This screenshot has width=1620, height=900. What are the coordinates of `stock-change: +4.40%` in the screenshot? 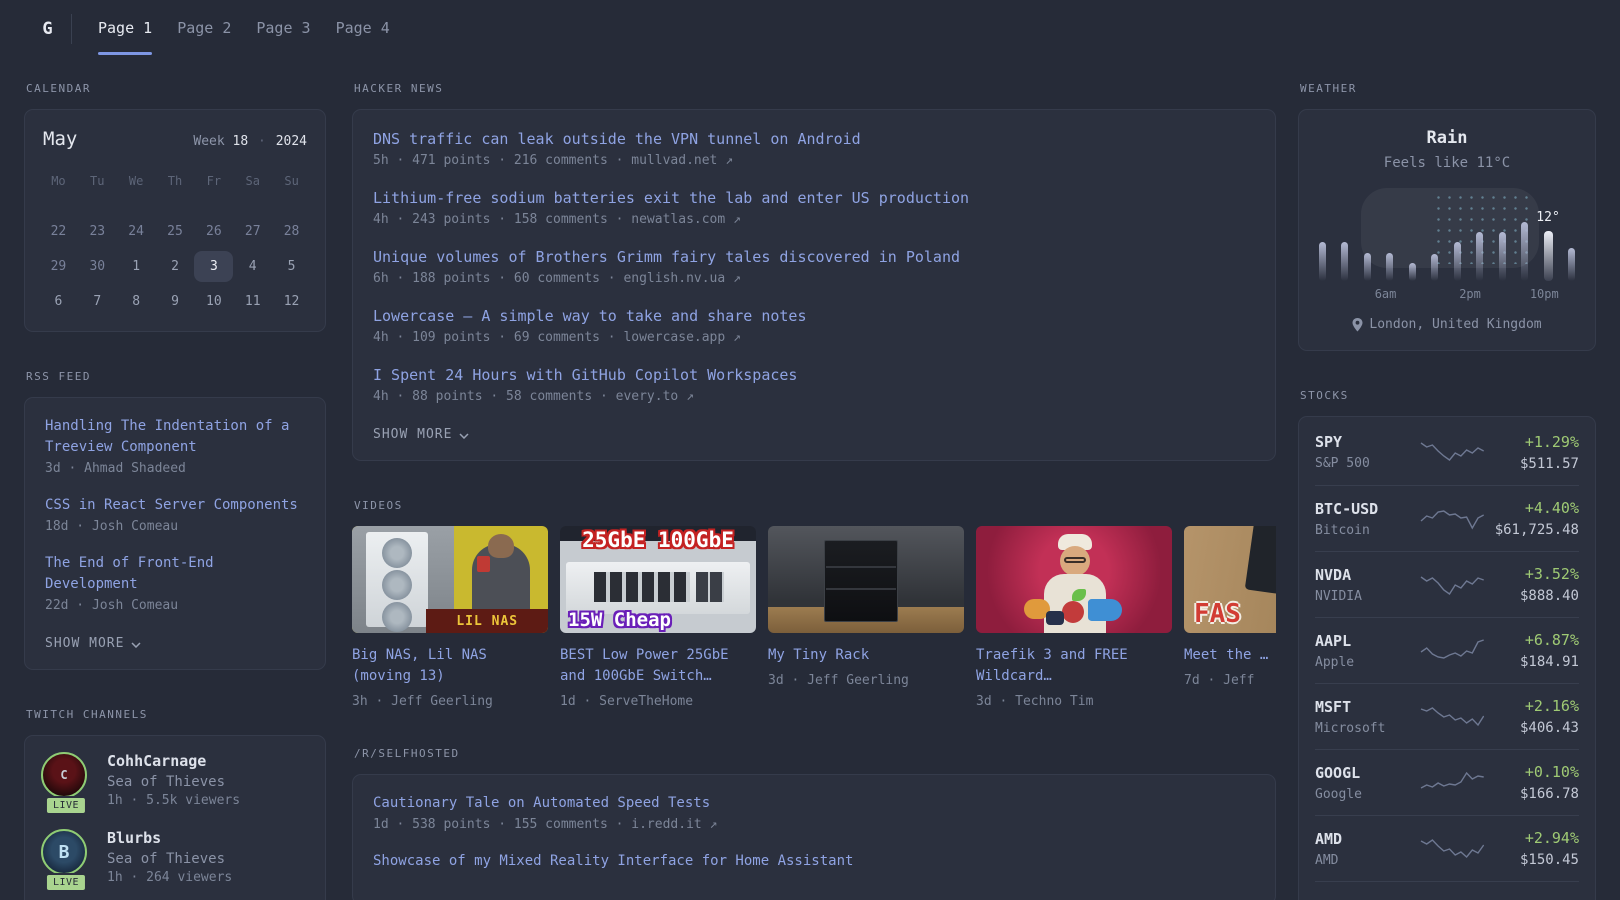 It's located at (1551, 508).